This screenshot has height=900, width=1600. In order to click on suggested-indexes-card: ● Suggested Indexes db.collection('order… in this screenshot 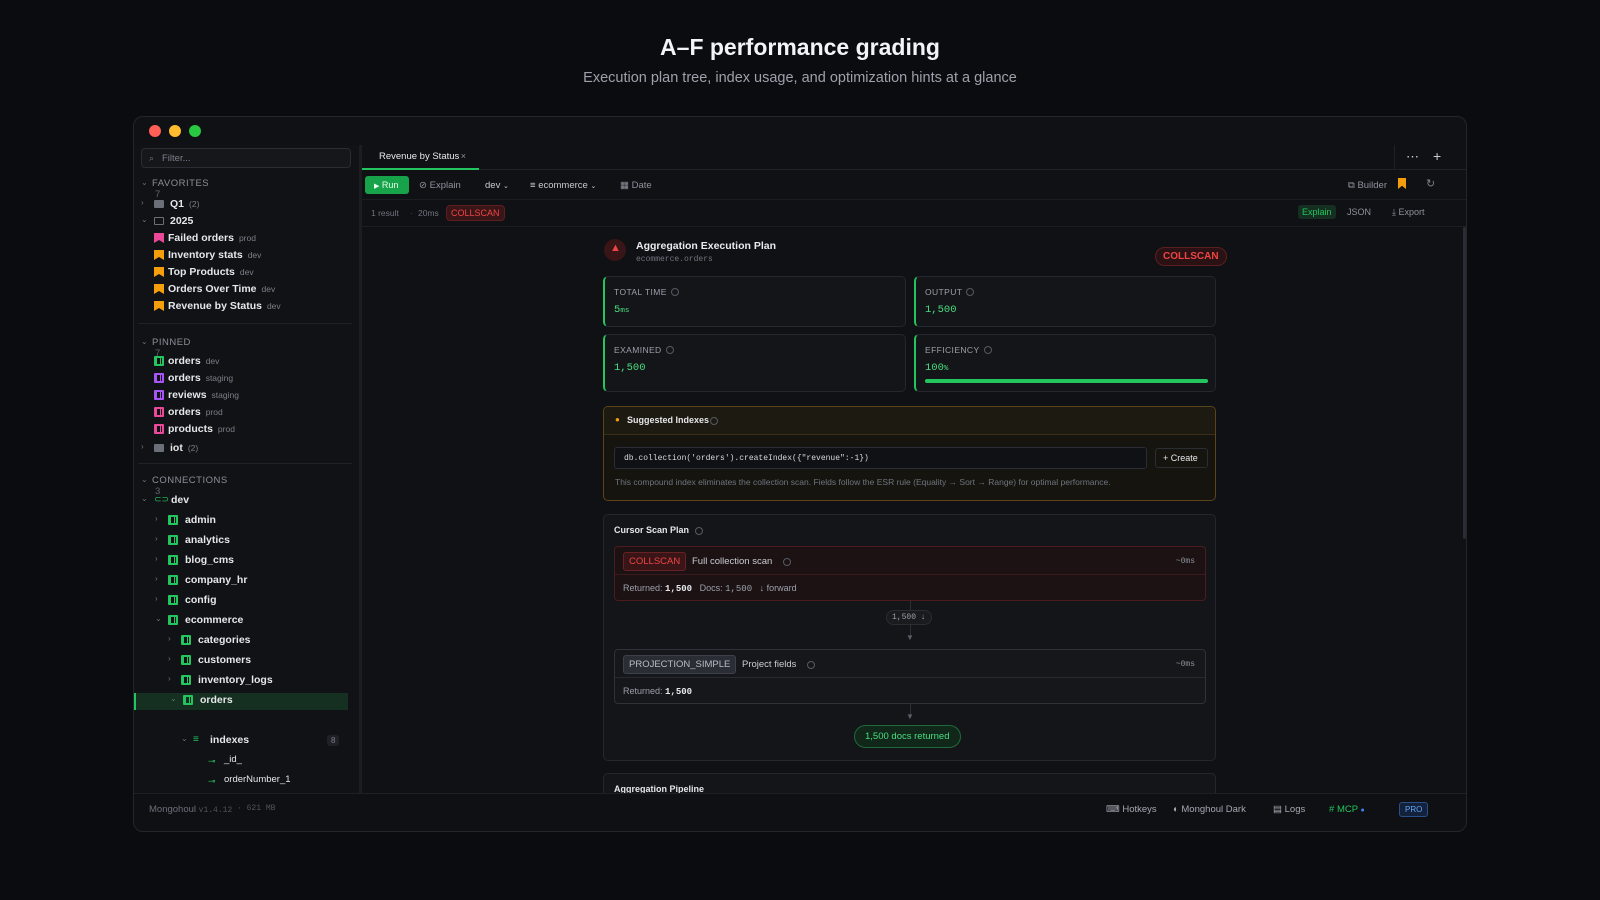, I will do `click(909, 453)`.